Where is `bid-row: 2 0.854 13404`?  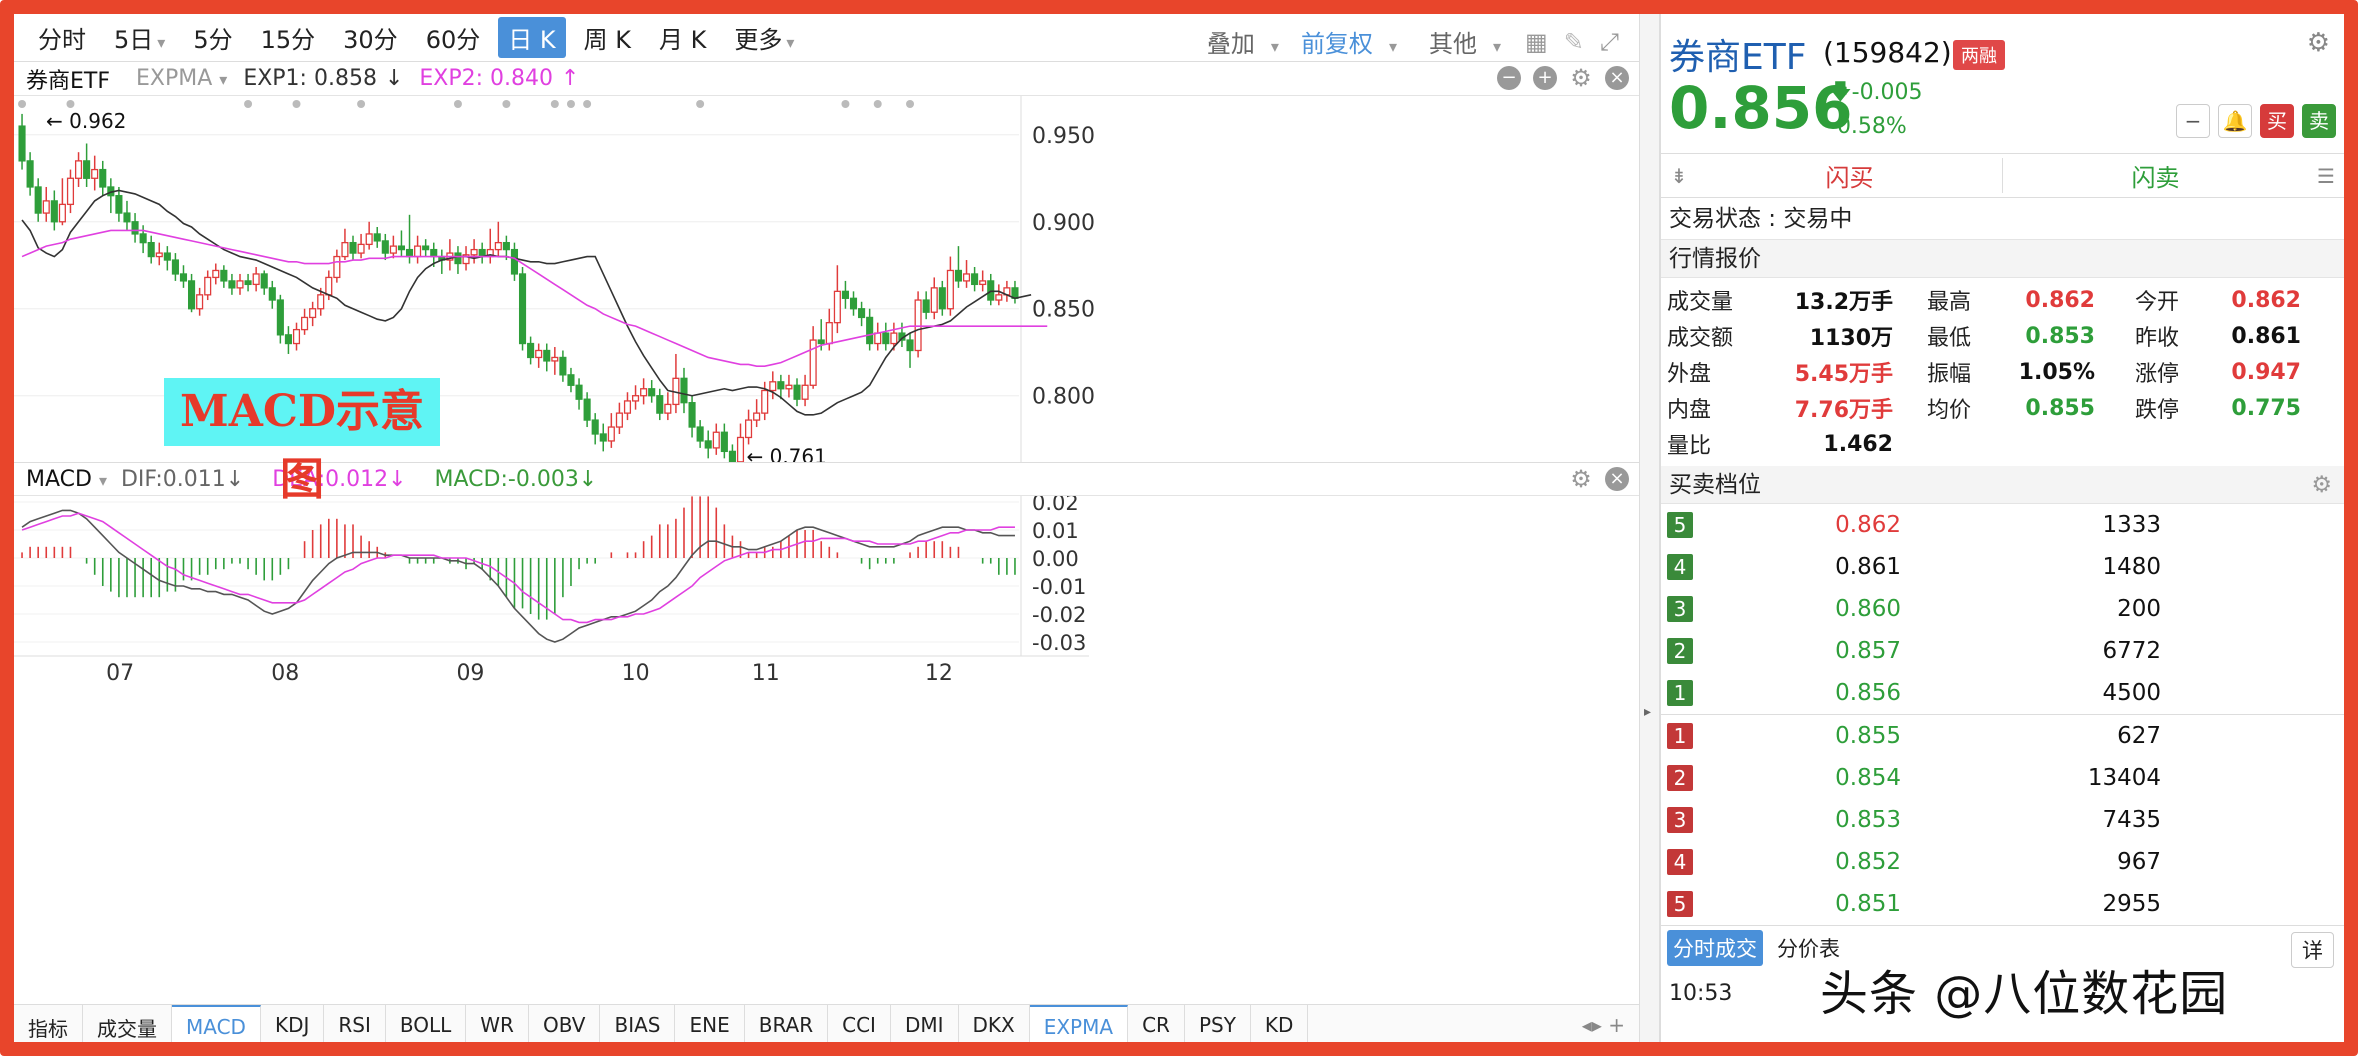 bid-row: 2 0.854 13404 is located at coordinates (2002, 778).